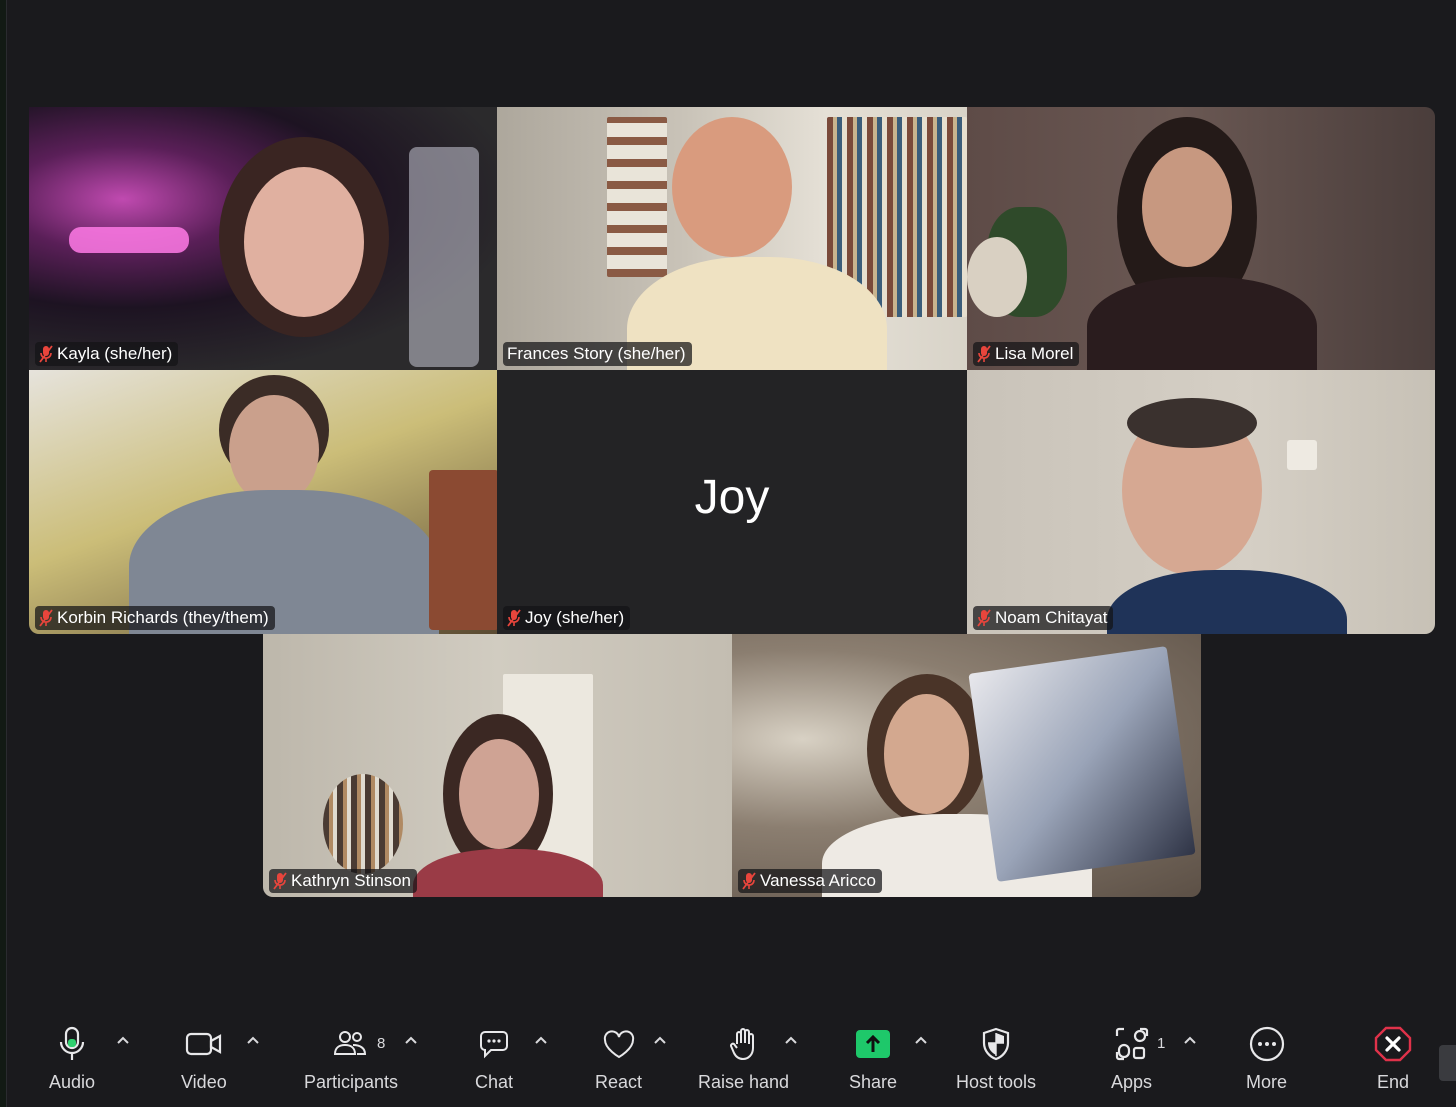  Describe the element at coordinates (873, 1082) in the screenshot. I see `share-label: Share` at that location.